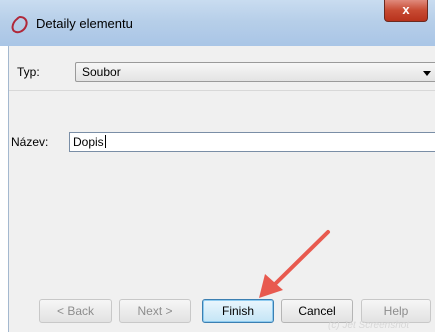 The image size is (435, 332). Describe the element at coordinates (369, 325) in the screenshot. I see `watermark: (c) Jet Screenshot` at that location.